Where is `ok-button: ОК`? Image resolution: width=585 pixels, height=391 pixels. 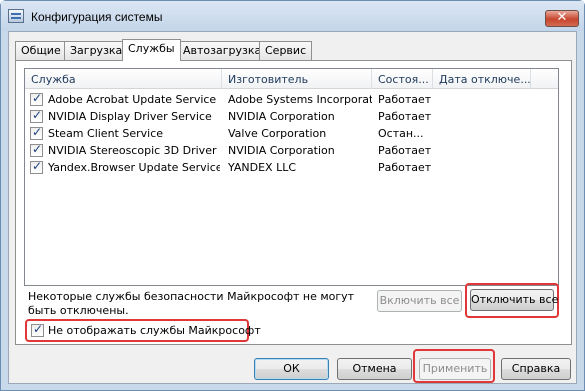 ok-button: ОК is located at coordinates (291, 369).